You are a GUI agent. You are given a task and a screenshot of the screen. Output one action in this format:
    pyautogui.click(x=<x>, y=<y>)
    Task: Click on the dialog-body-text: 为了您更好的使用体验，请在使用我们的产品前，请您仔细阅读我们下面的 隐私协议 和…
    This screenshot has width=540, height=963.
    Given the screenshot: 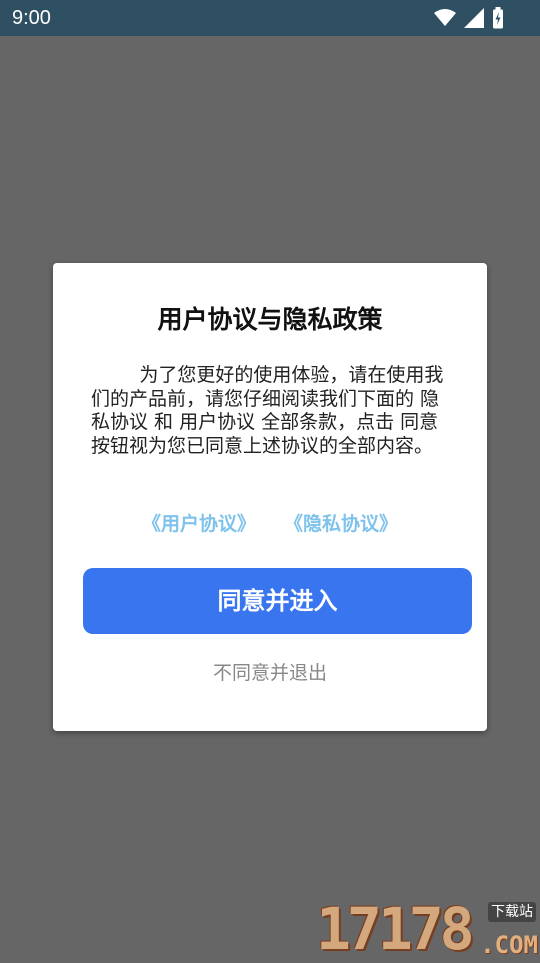 What is the action you would take?
    pyautogui.click(x=268, y=410)
    